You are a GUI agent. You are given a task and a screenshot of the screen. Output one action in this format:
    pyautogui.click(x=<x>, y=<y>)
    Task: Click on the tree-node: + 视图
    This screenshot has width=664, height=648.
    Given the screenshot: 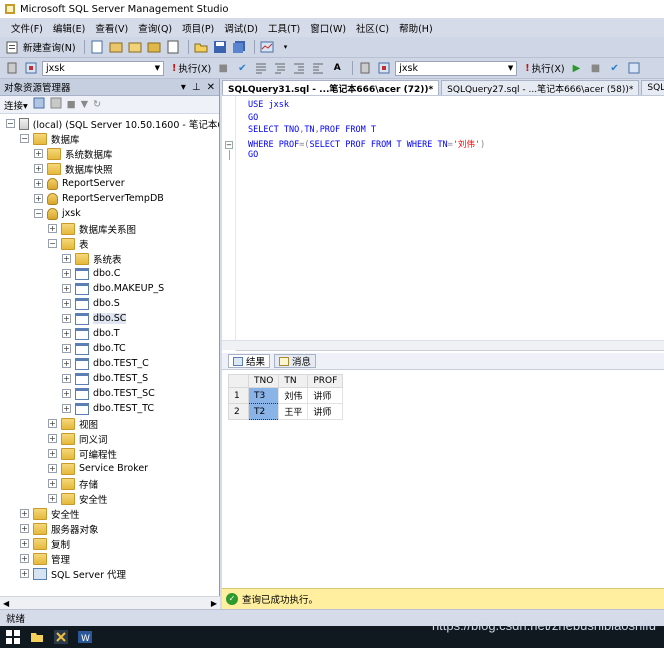 What is the action you would take?
    pyautogui.click(x=109, y=423)
    